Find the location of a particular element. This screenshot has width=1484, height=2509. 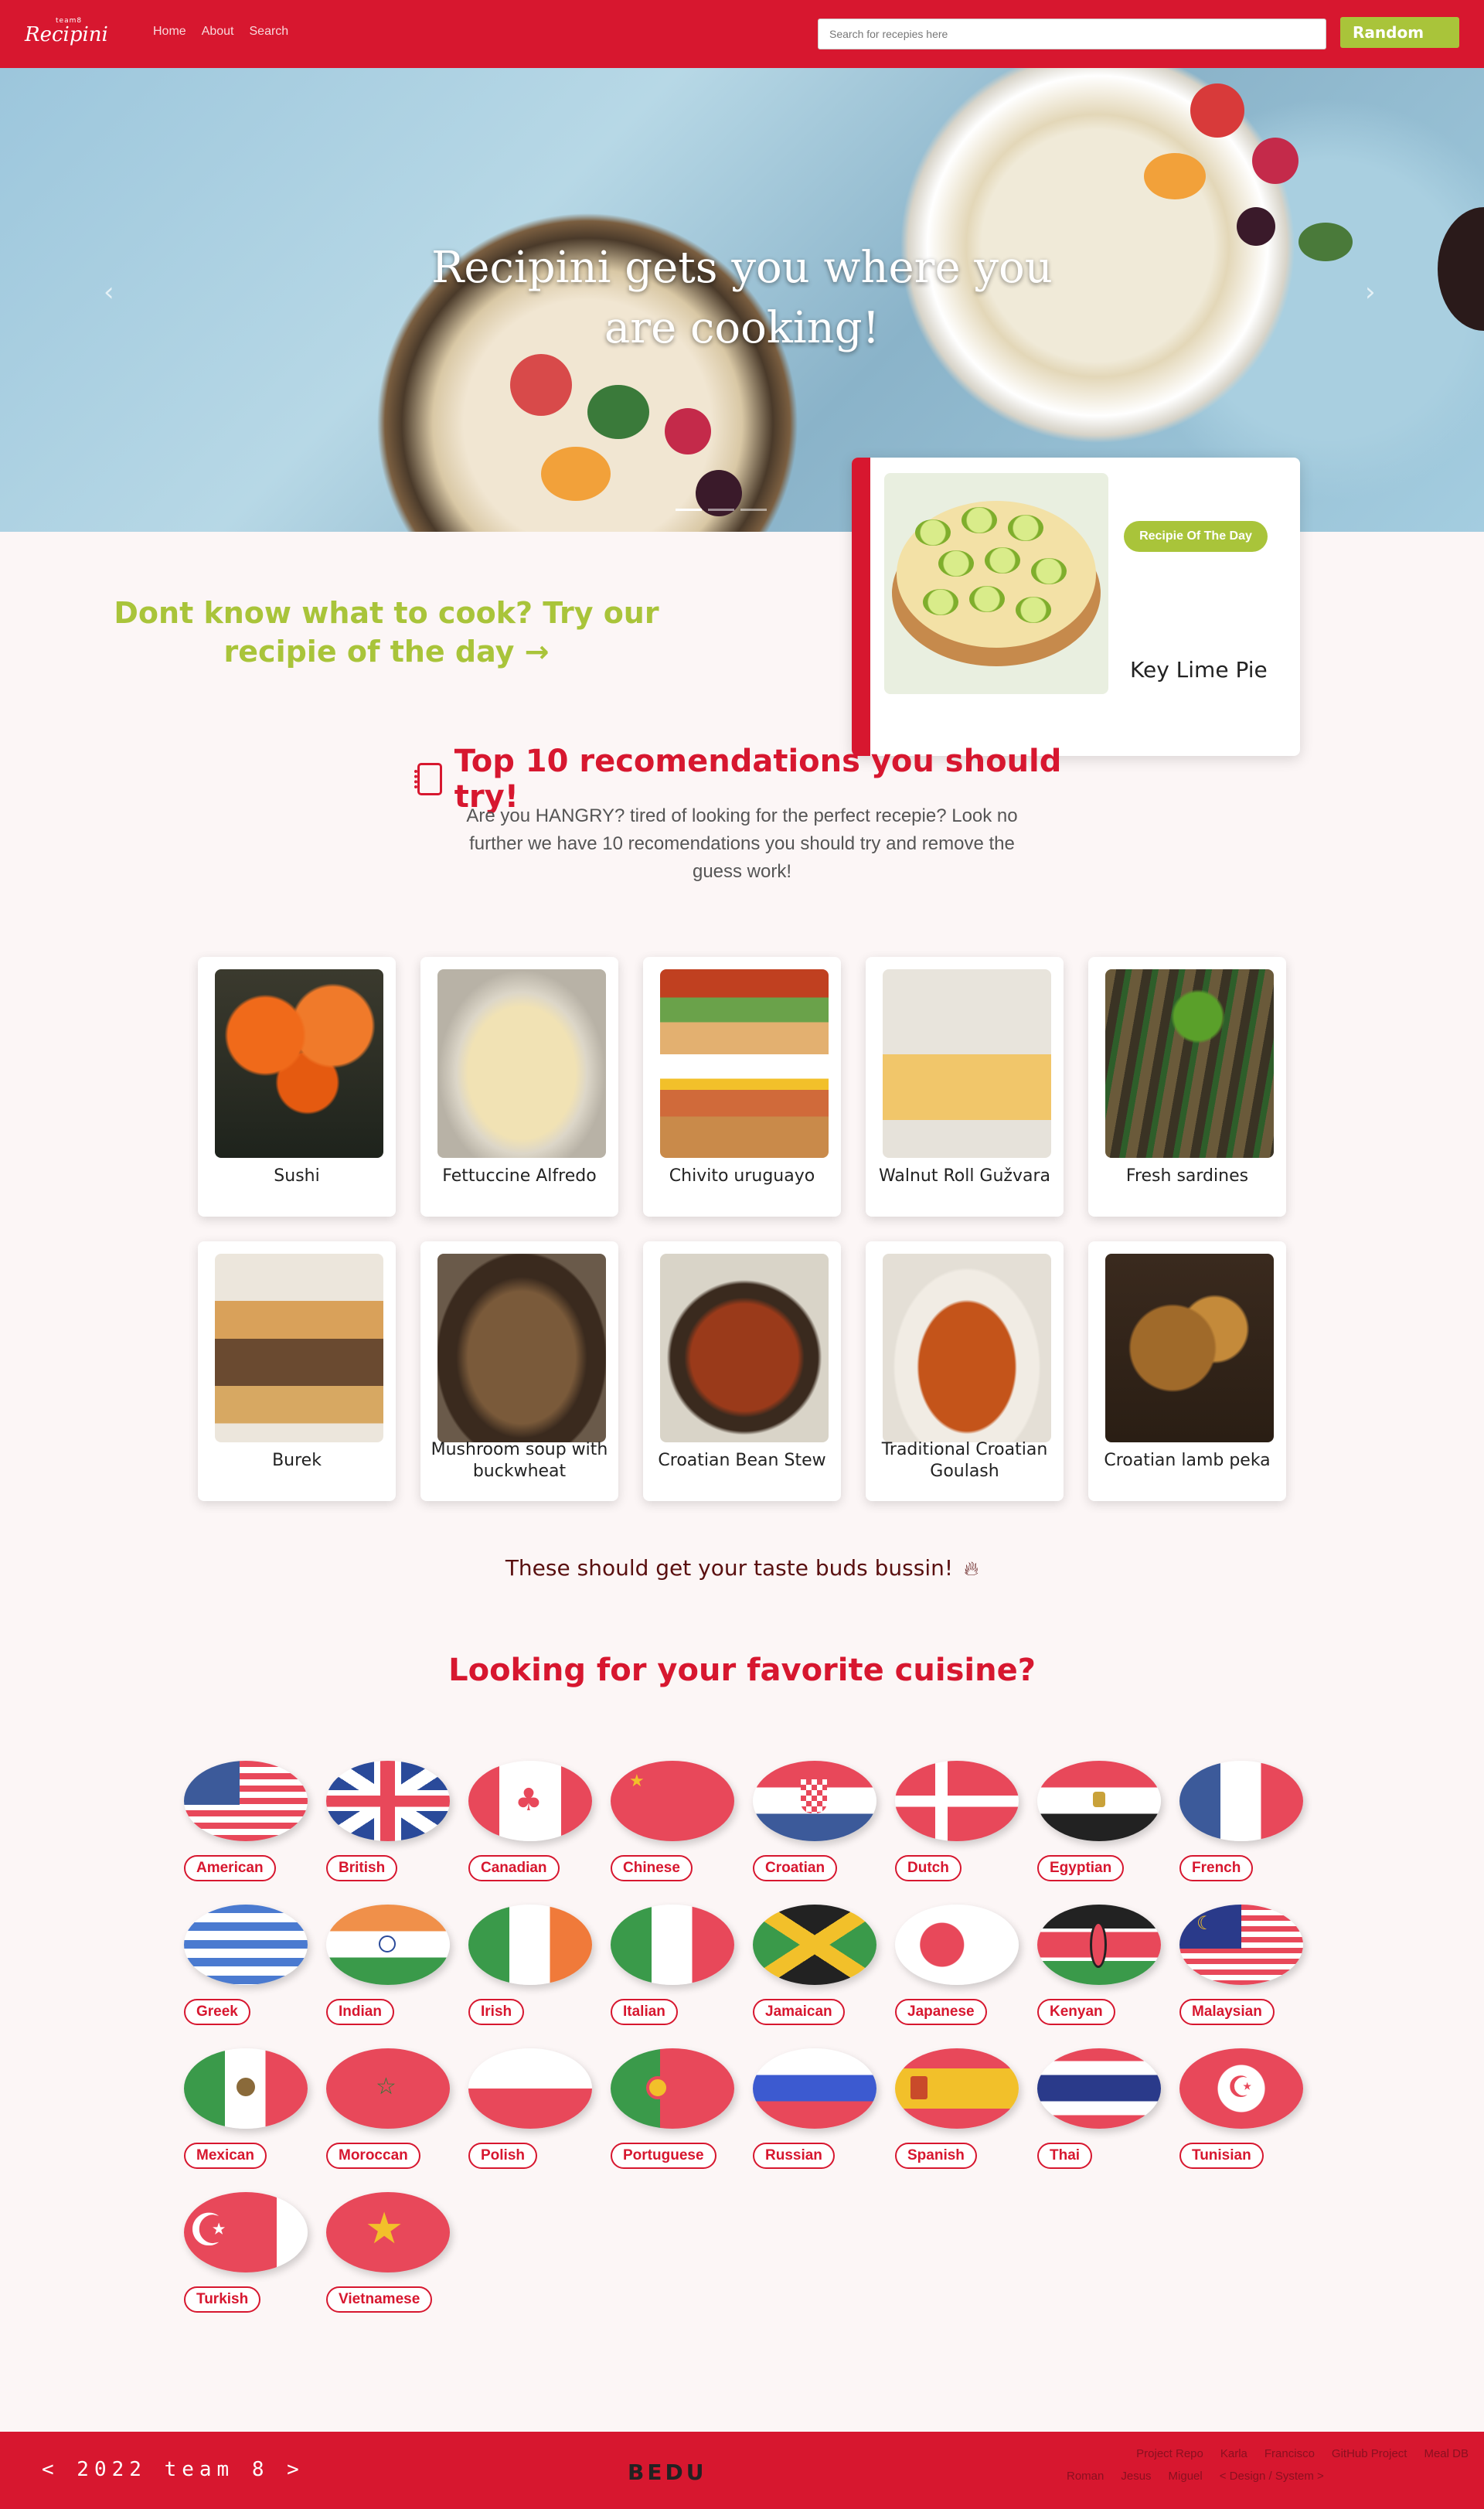

recommendation-card: Sushi is located at coordinates (297, 1087).